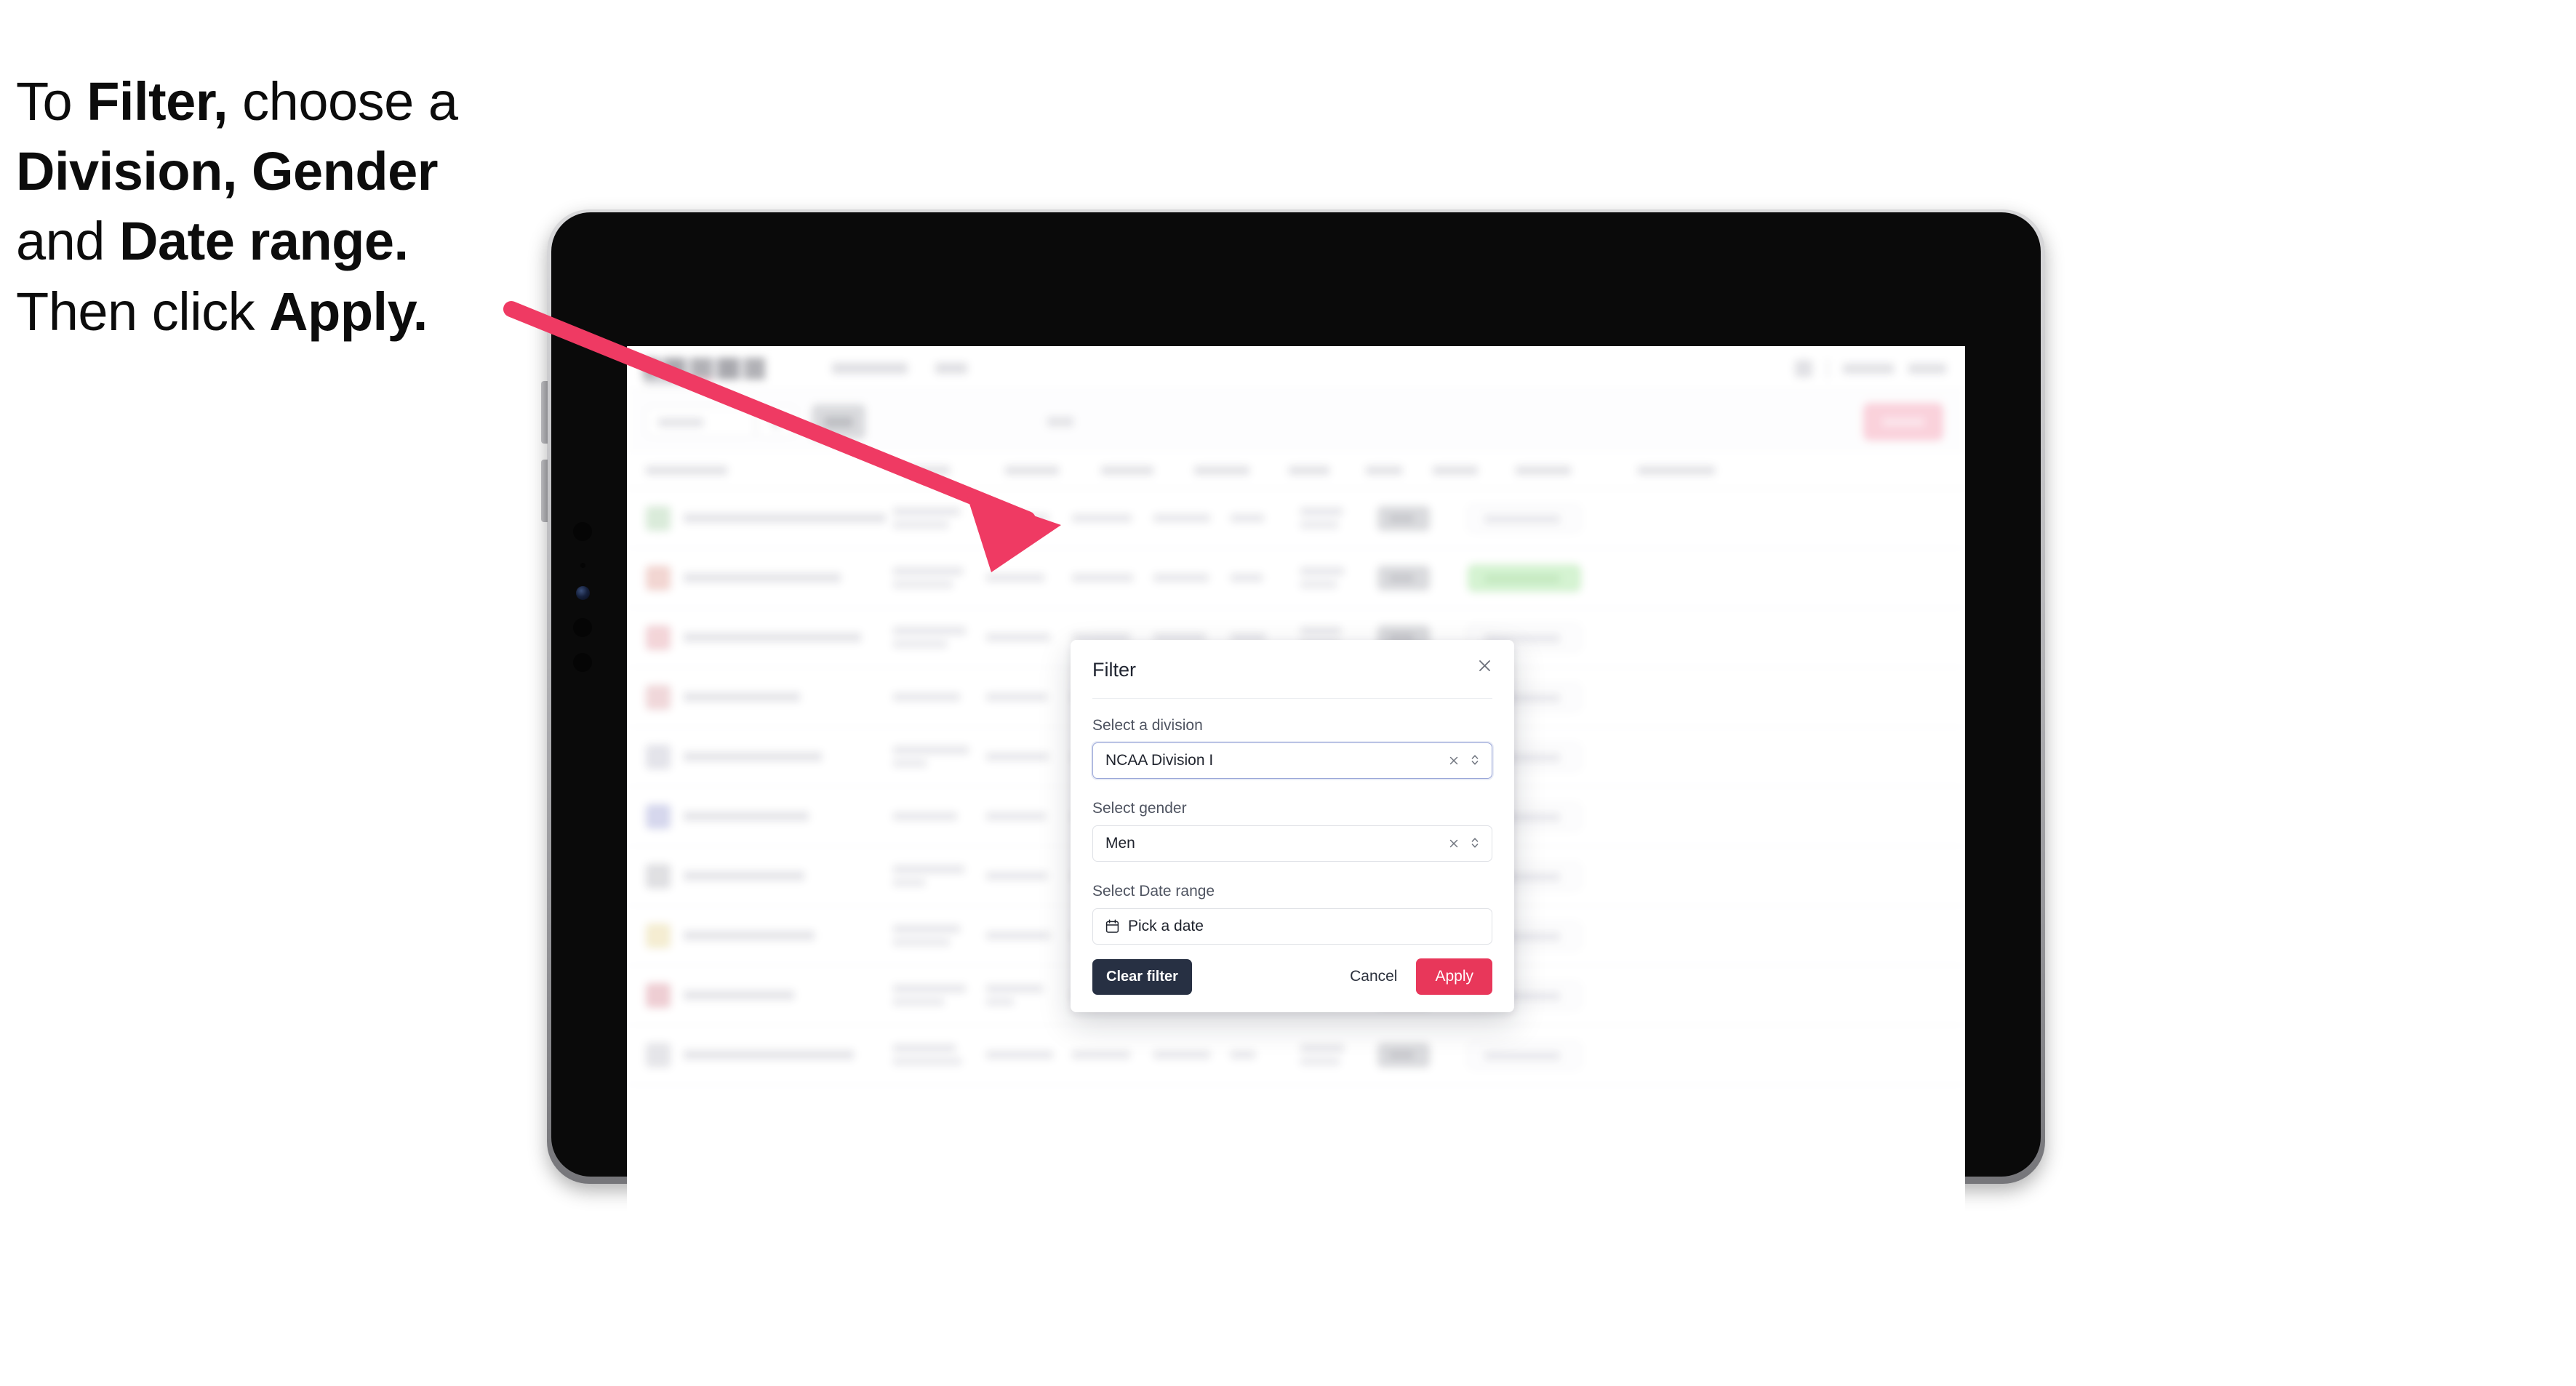 This screenshot has height=1386, width=2576. Describe the element at coordinates (227, 172) in the screenshot. I see `caption-line-2-bold: Division, Gender` at that location.